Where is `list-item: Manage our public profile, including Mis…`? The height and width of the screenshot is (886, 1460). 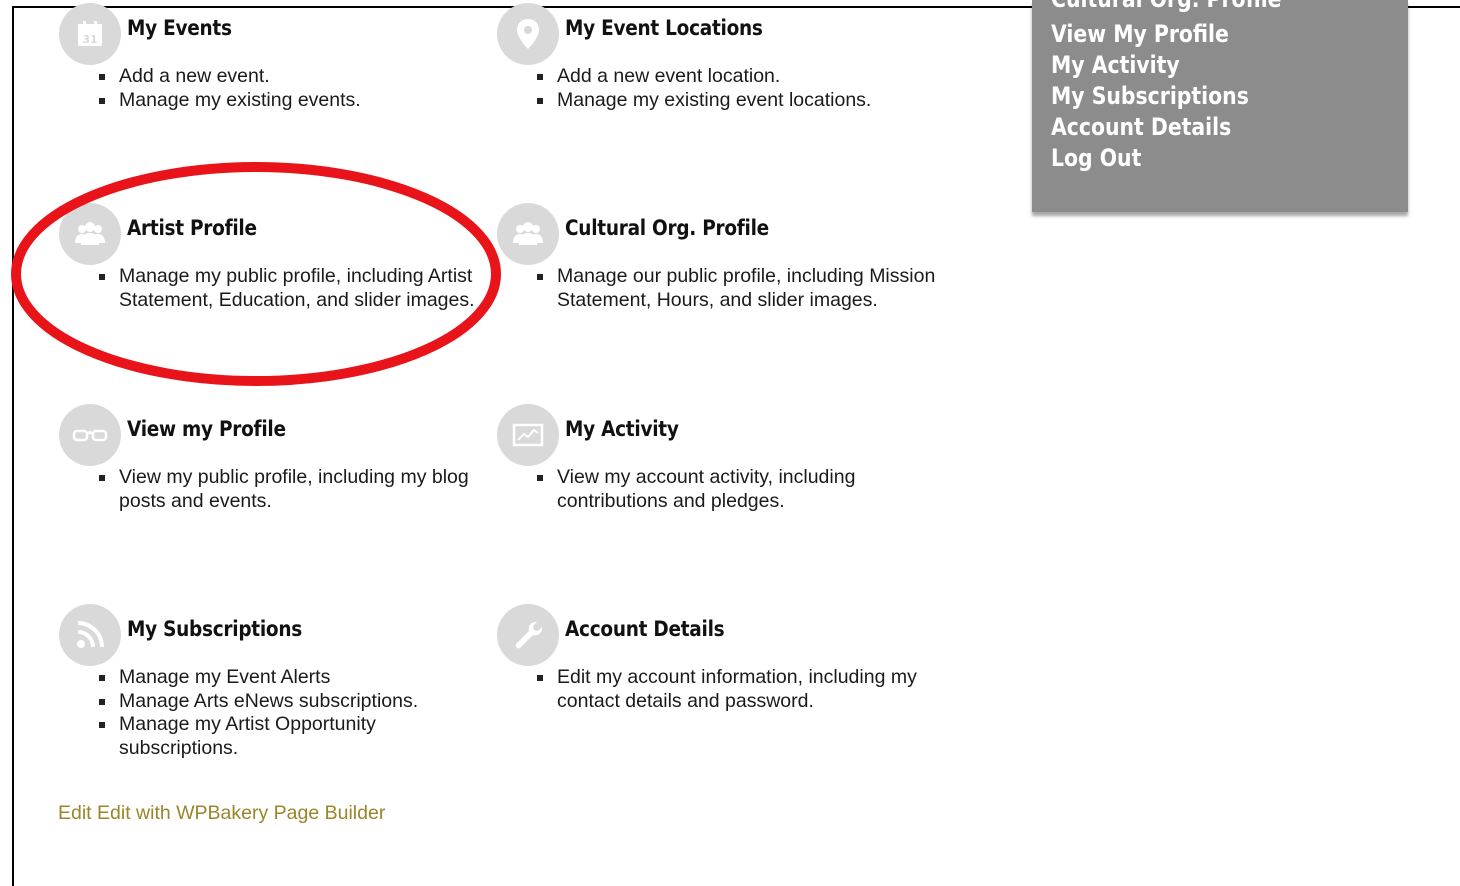 list-item: Manage our public profile, including Mis… is located at coordinates (737, 288).